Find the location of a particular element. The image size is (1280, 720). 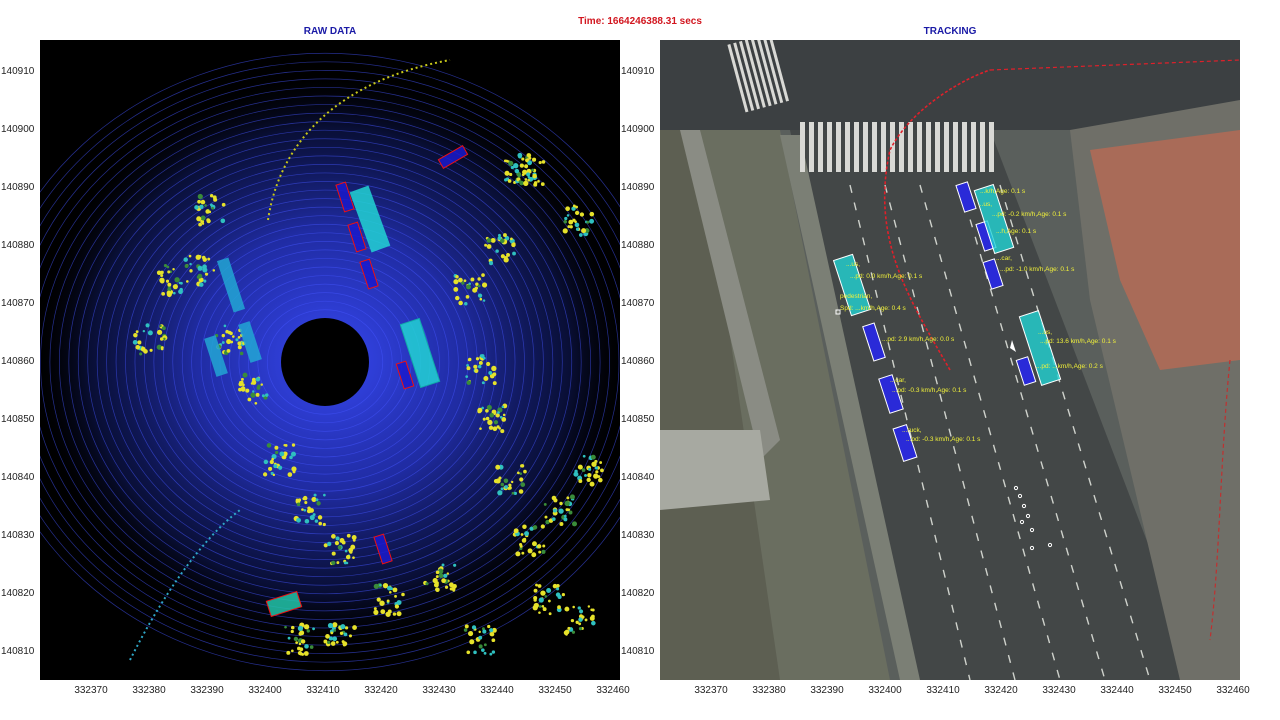

track-label: ...pd: -0.2 km/h,Age: 0.1 s is located at coordinates (1029, 214).